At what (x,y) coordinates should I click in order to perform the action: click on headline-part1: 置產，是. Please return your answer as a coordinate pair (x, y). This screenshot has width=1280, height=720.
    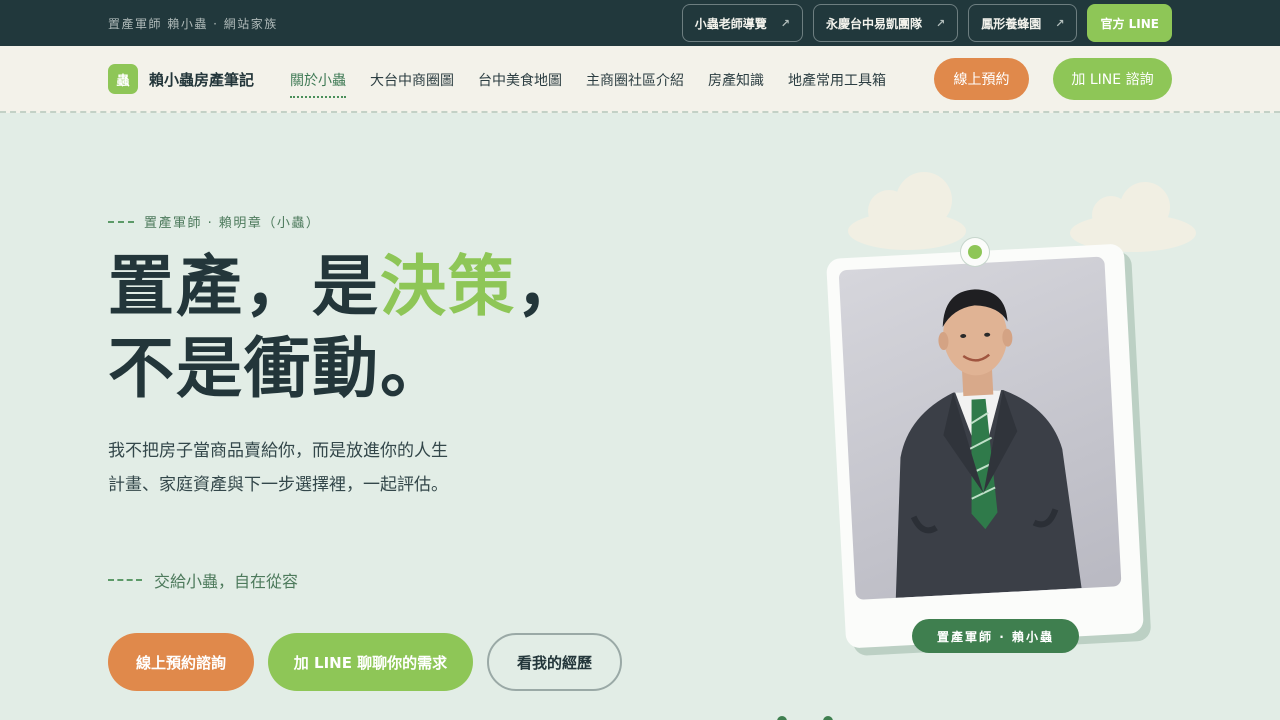
    Looking at the image, I should click on (244, 286).